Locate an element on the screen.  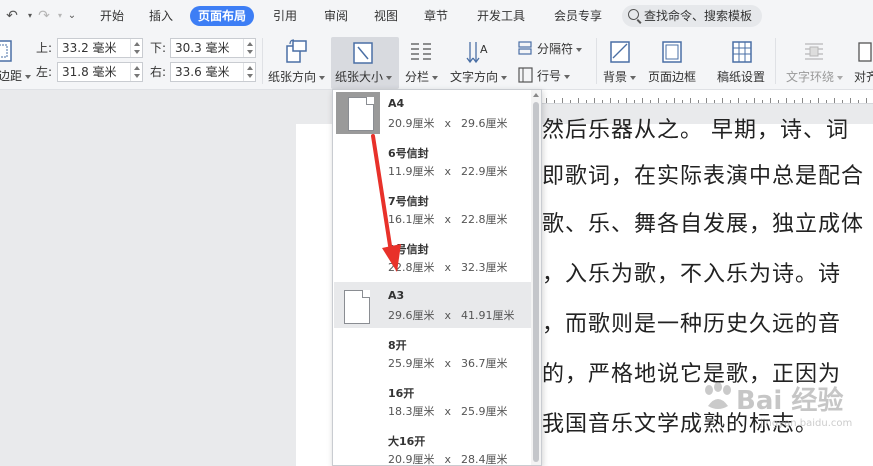
margins-icon is located at coordinates (6, 51).